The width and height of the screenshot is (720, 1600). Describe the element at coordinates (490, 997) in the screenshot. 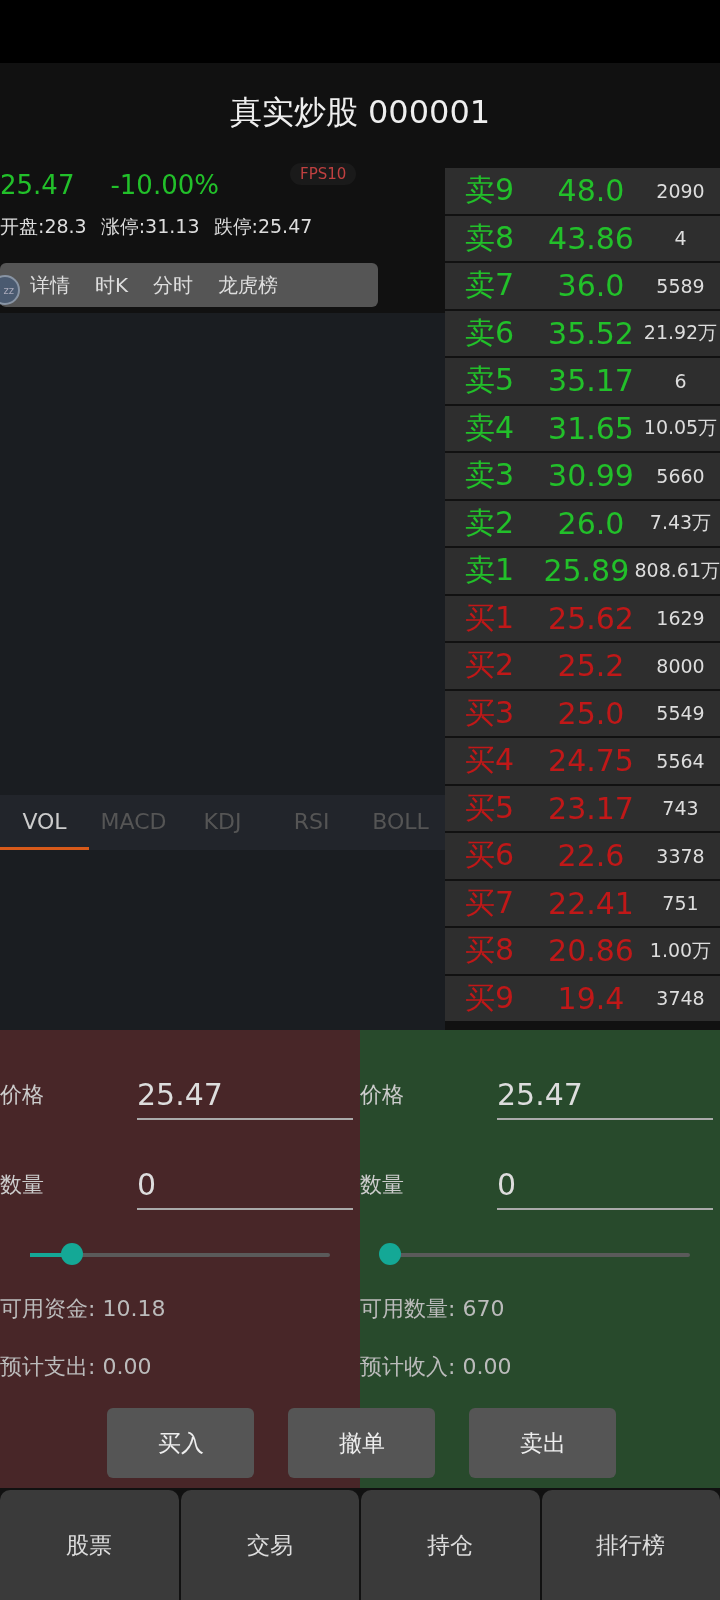

I see `order-level: 买9` at that location.